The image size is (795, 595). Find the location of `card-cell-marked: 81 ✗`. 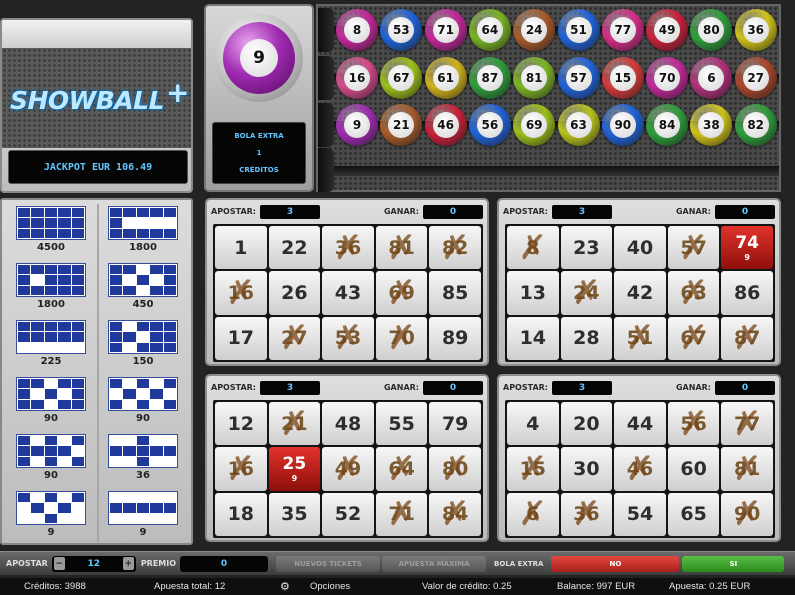

card-cell-marked: 81 ✗ is located at coordinates (747, 469).